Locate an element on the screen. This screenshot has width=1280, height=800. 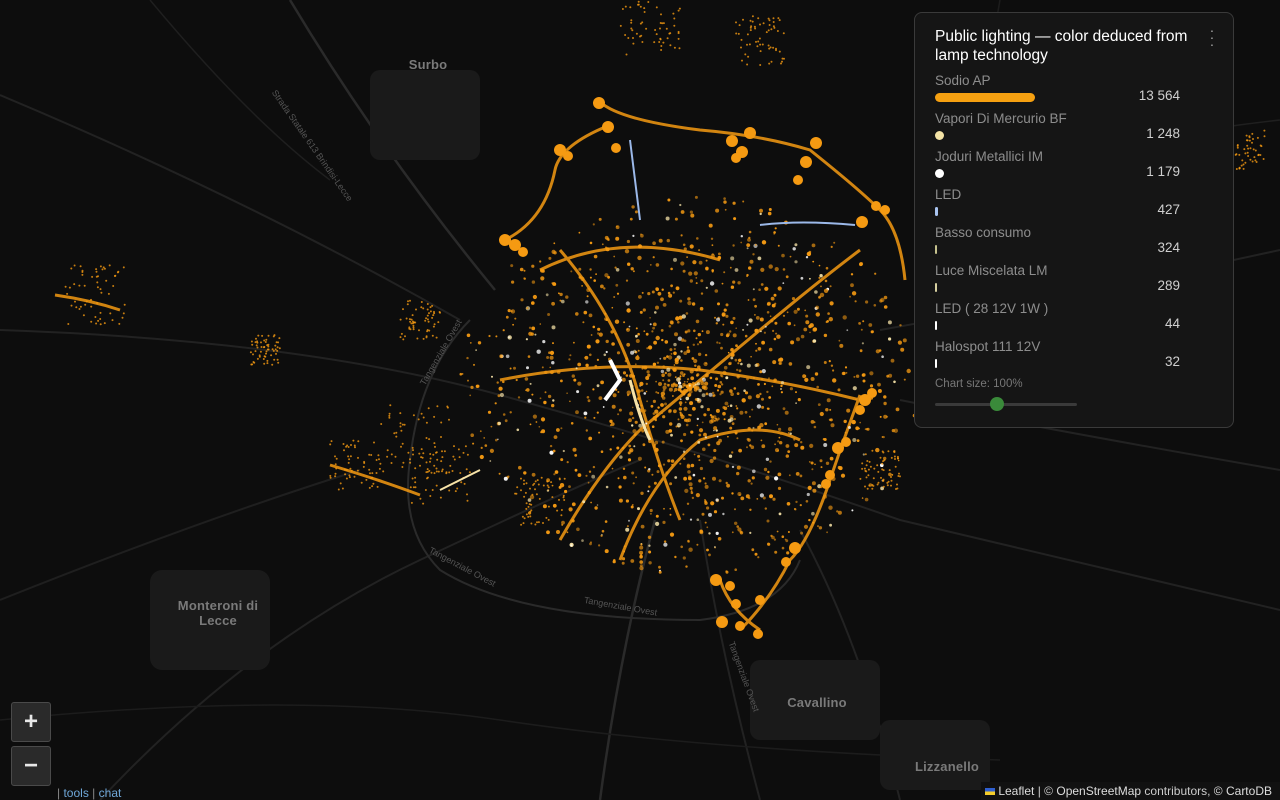
tools-link: tools is located at coordinates (75, 793).